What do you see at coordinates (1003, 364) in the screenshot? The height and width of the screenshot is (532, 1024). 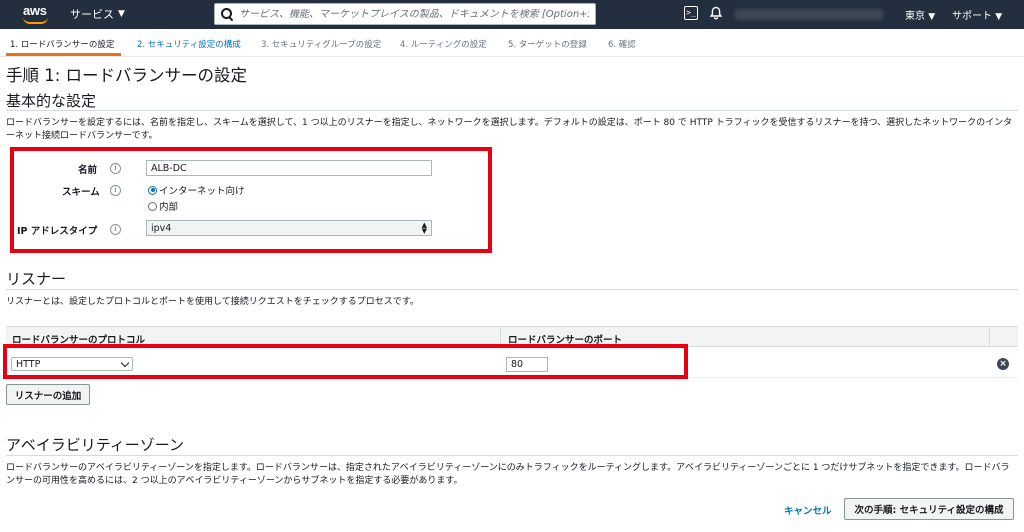 I see `remove-listener-icon: ×` at bounding box center [1003, 364].